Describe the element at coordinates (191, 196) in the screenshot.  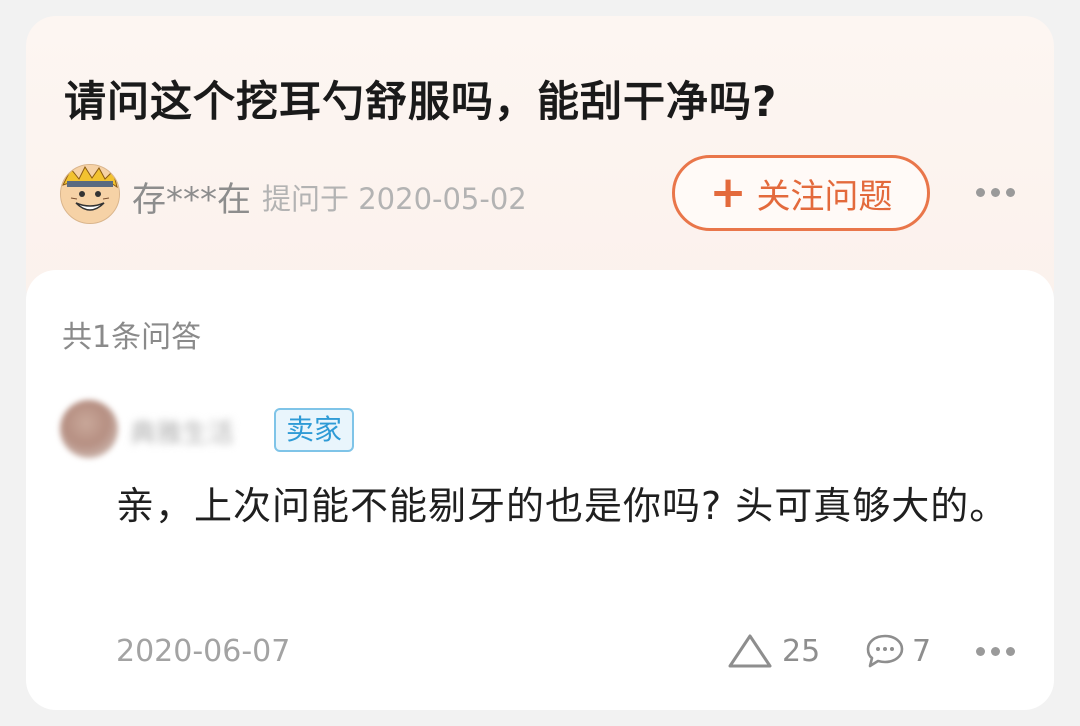
I see `asker-name: 存***在` at that location.